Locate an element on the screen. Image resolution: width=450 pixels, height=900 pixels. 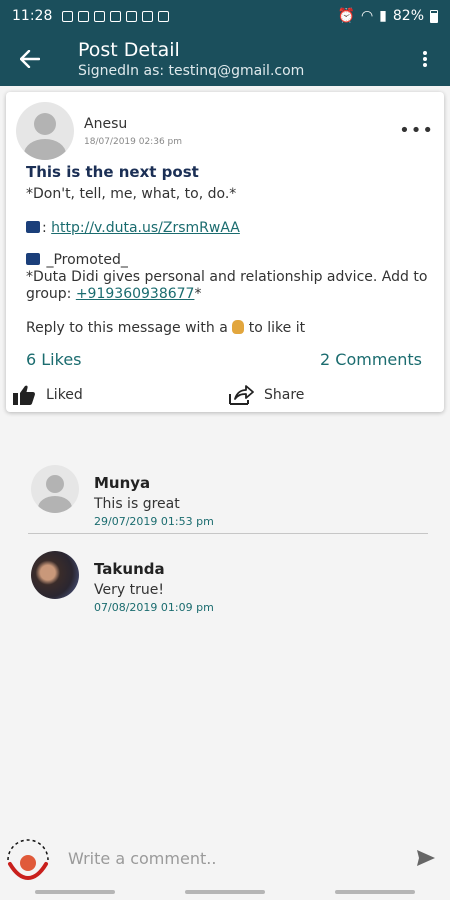
send-button is located at coordinates (426, 858).